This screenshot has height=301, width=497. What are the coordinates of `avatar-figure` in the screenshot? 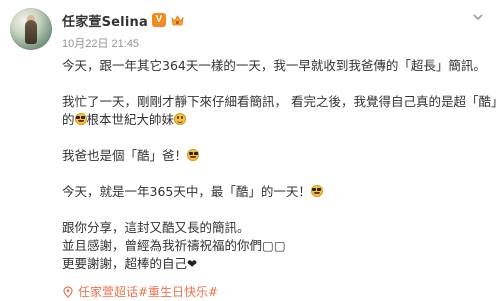 It's located at (31, 32).